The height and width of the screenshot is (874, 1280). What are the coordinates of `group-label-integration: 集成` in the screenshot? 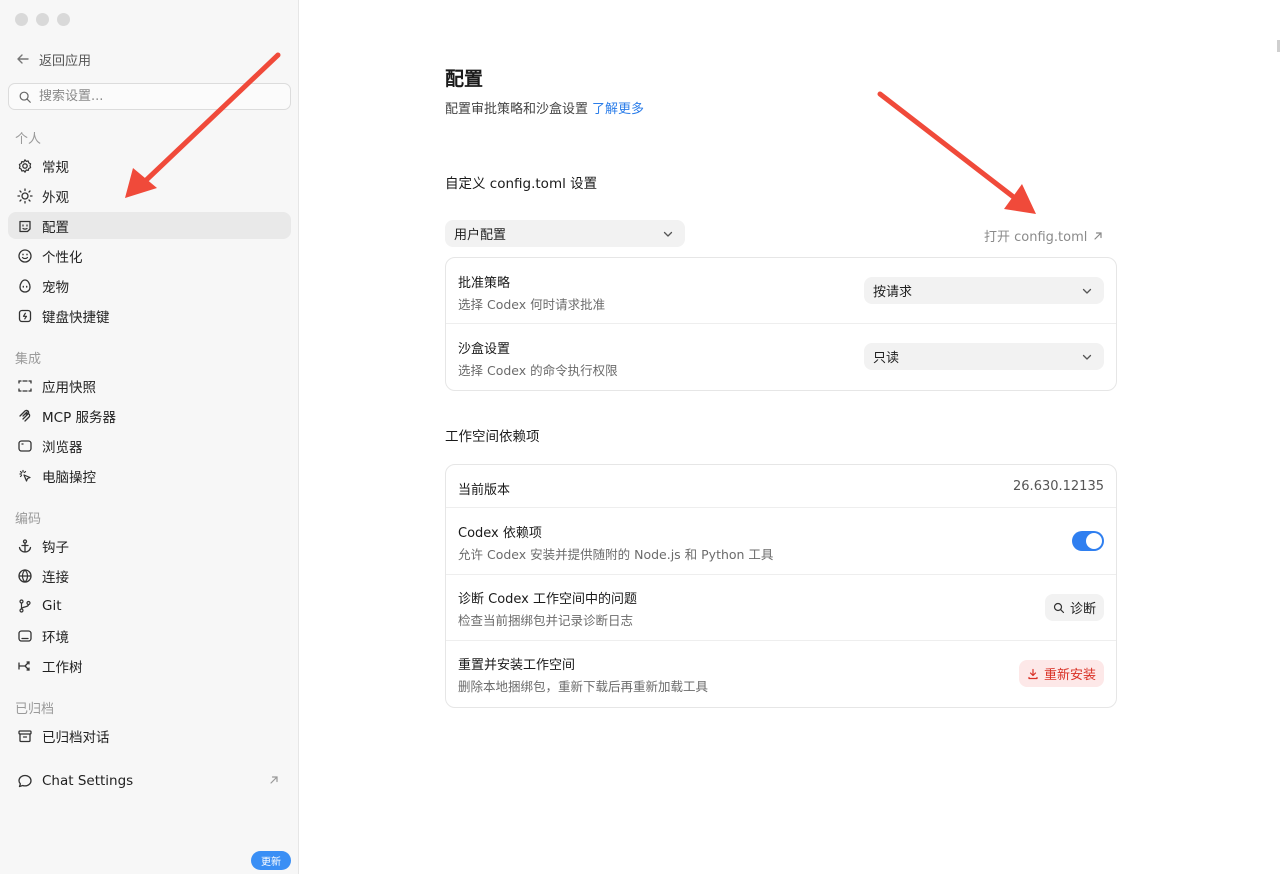 It's located at (28, 359).